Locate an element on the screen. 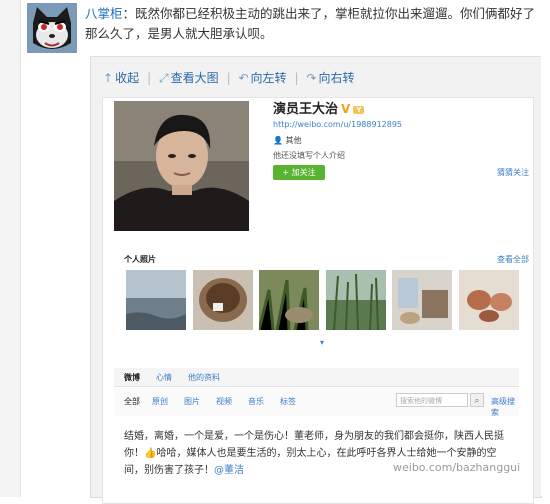  thumbnail-reeds is located at coordinates (356, 300).